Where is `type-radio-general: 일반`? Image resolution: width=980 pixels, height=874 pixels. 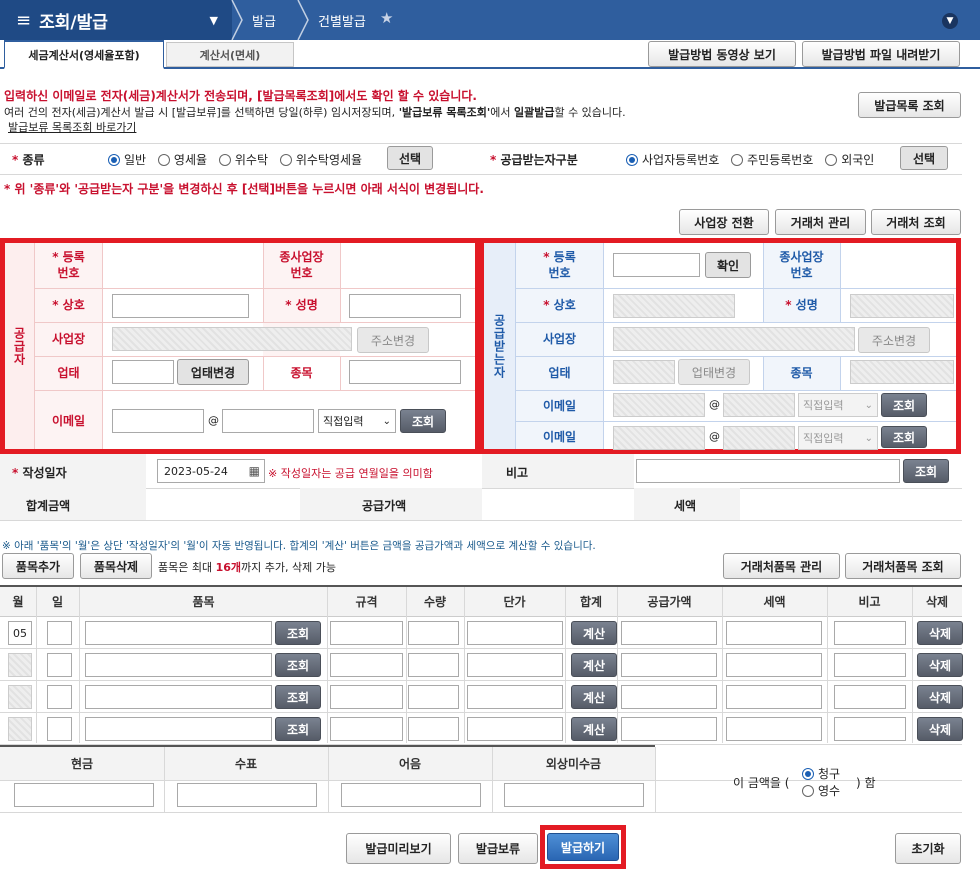 type-radio-general: 일반 is located at coordinates (127, 160).